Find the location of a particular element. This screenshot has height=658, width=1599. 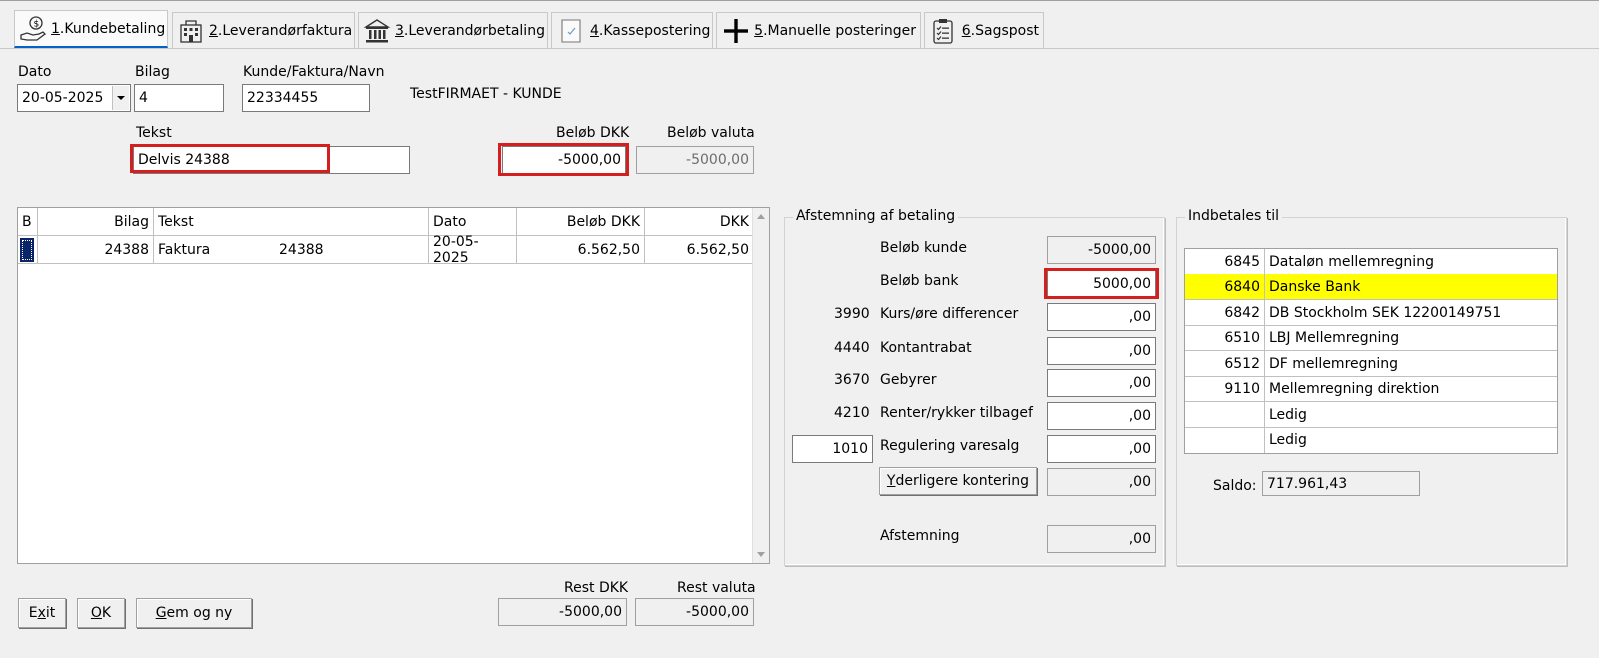

account-name: DF mellemregning is located at coordinates (1334, 363).